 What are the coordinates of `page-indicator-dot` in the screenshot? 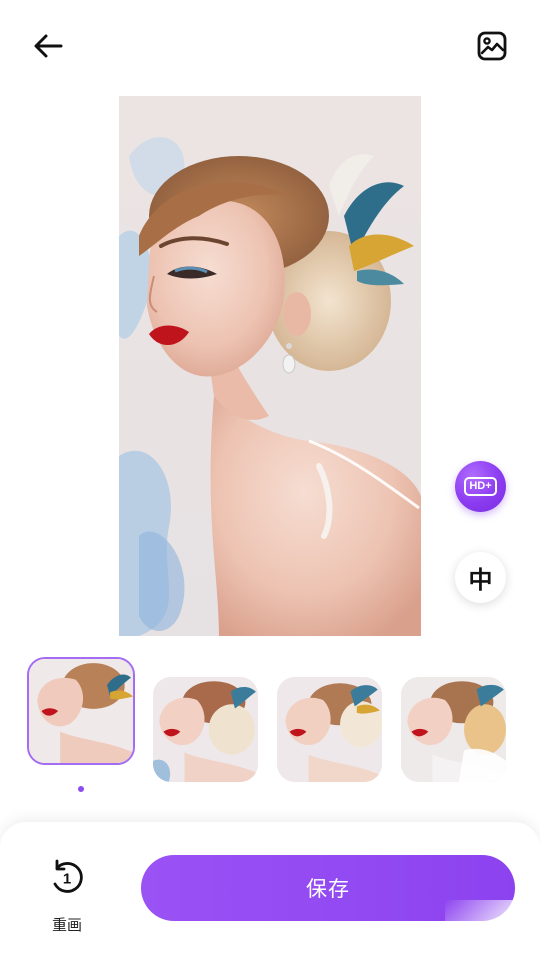 It's located at (81, 789).